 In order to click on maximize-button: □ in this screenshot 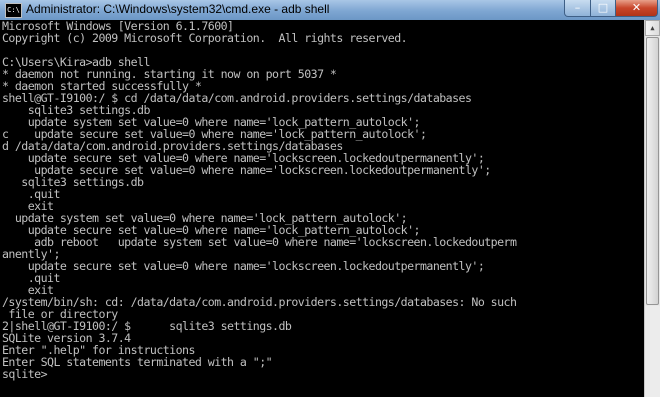, I will do `click(603, 8)`.